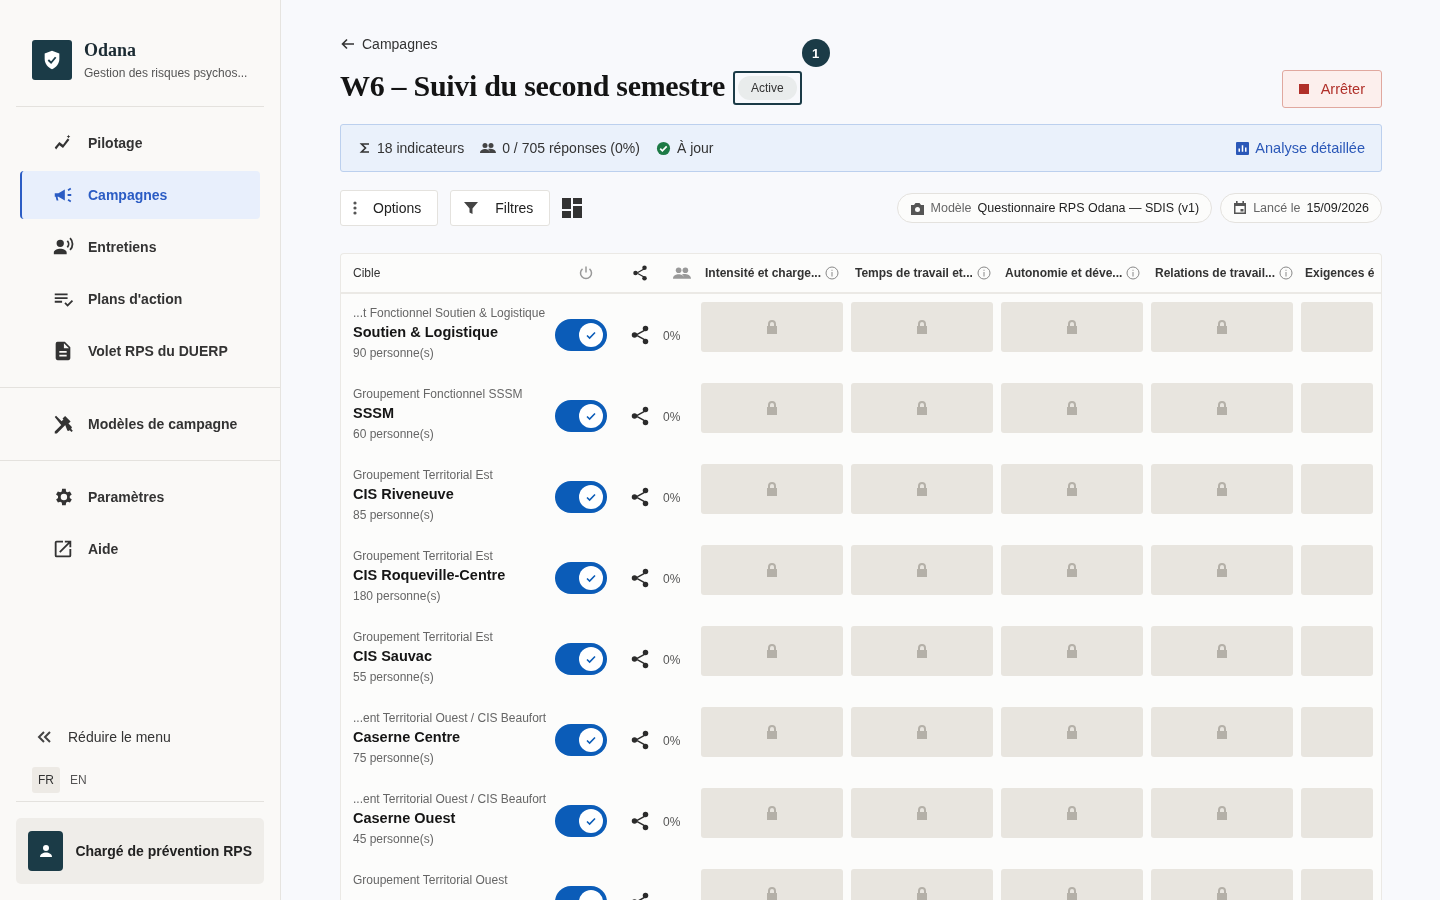 The height and width of the screenshot is (900, 1440). What do you see at coordinates (140, 299) in the screenshot?
I see `sidebar-item: Plans d'action` at bounding box center [140, 299].